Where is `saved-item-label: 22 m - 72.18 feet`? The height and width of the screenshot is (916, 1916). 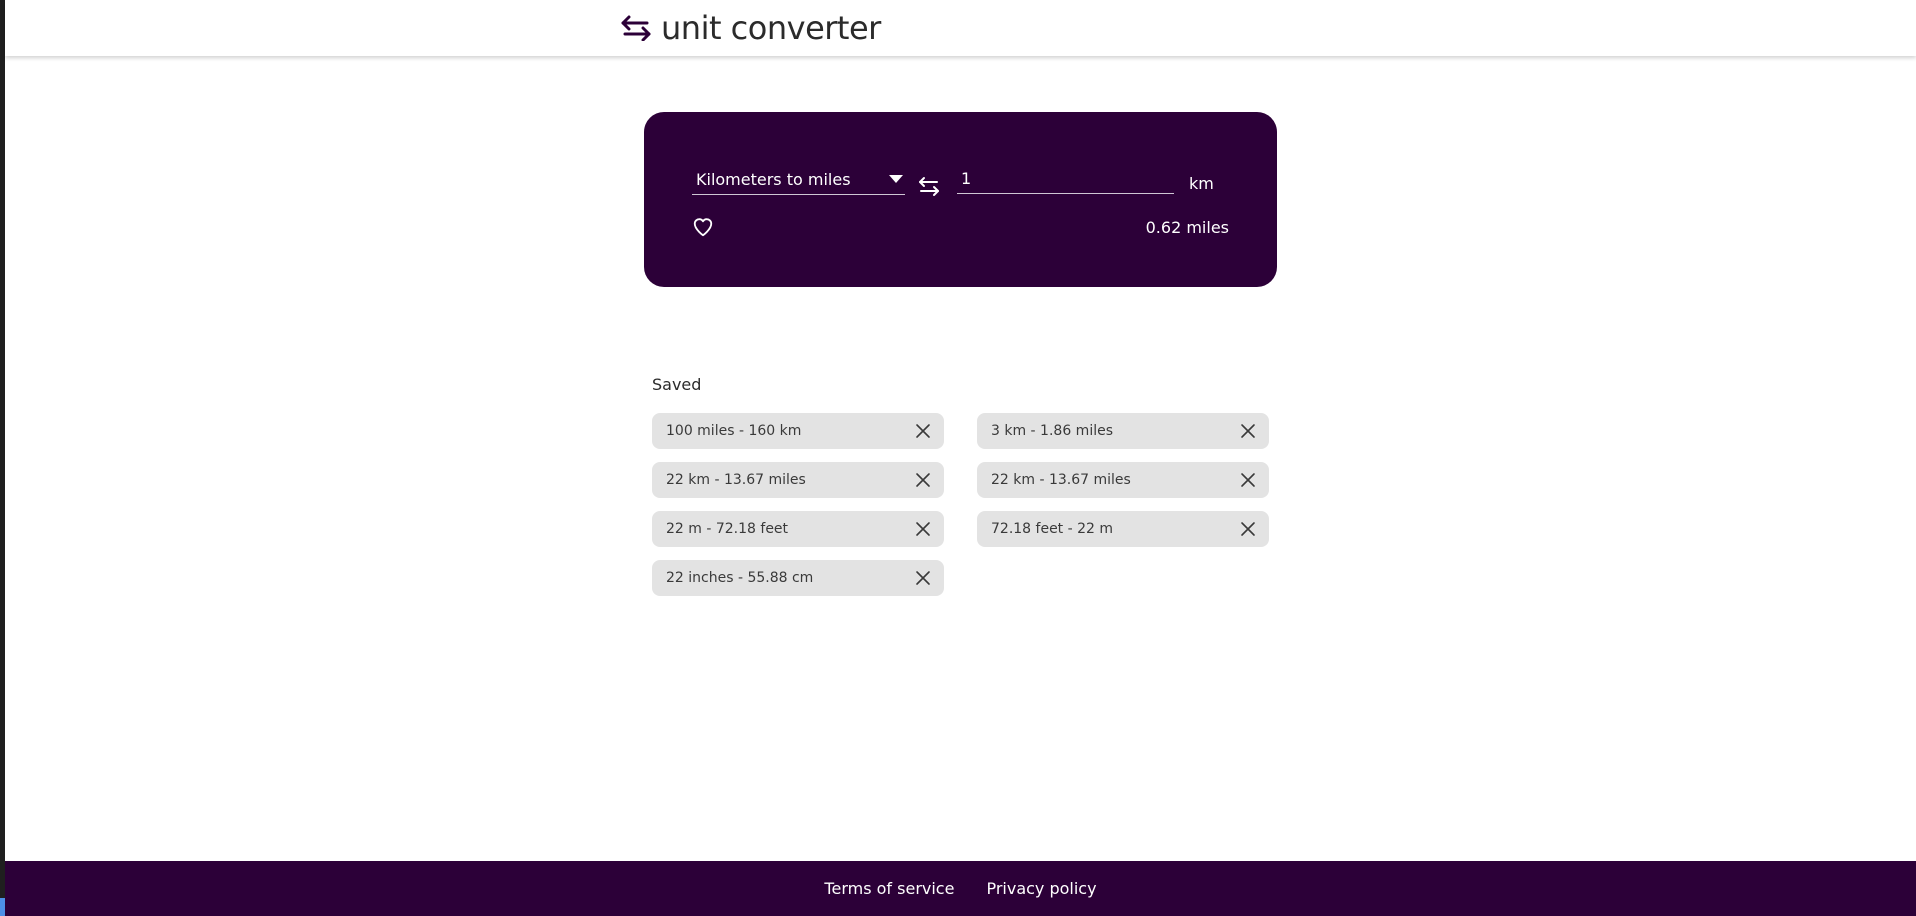
saved-item-label: 22 m - 72.18 feet is located at coordinates (727, 529).